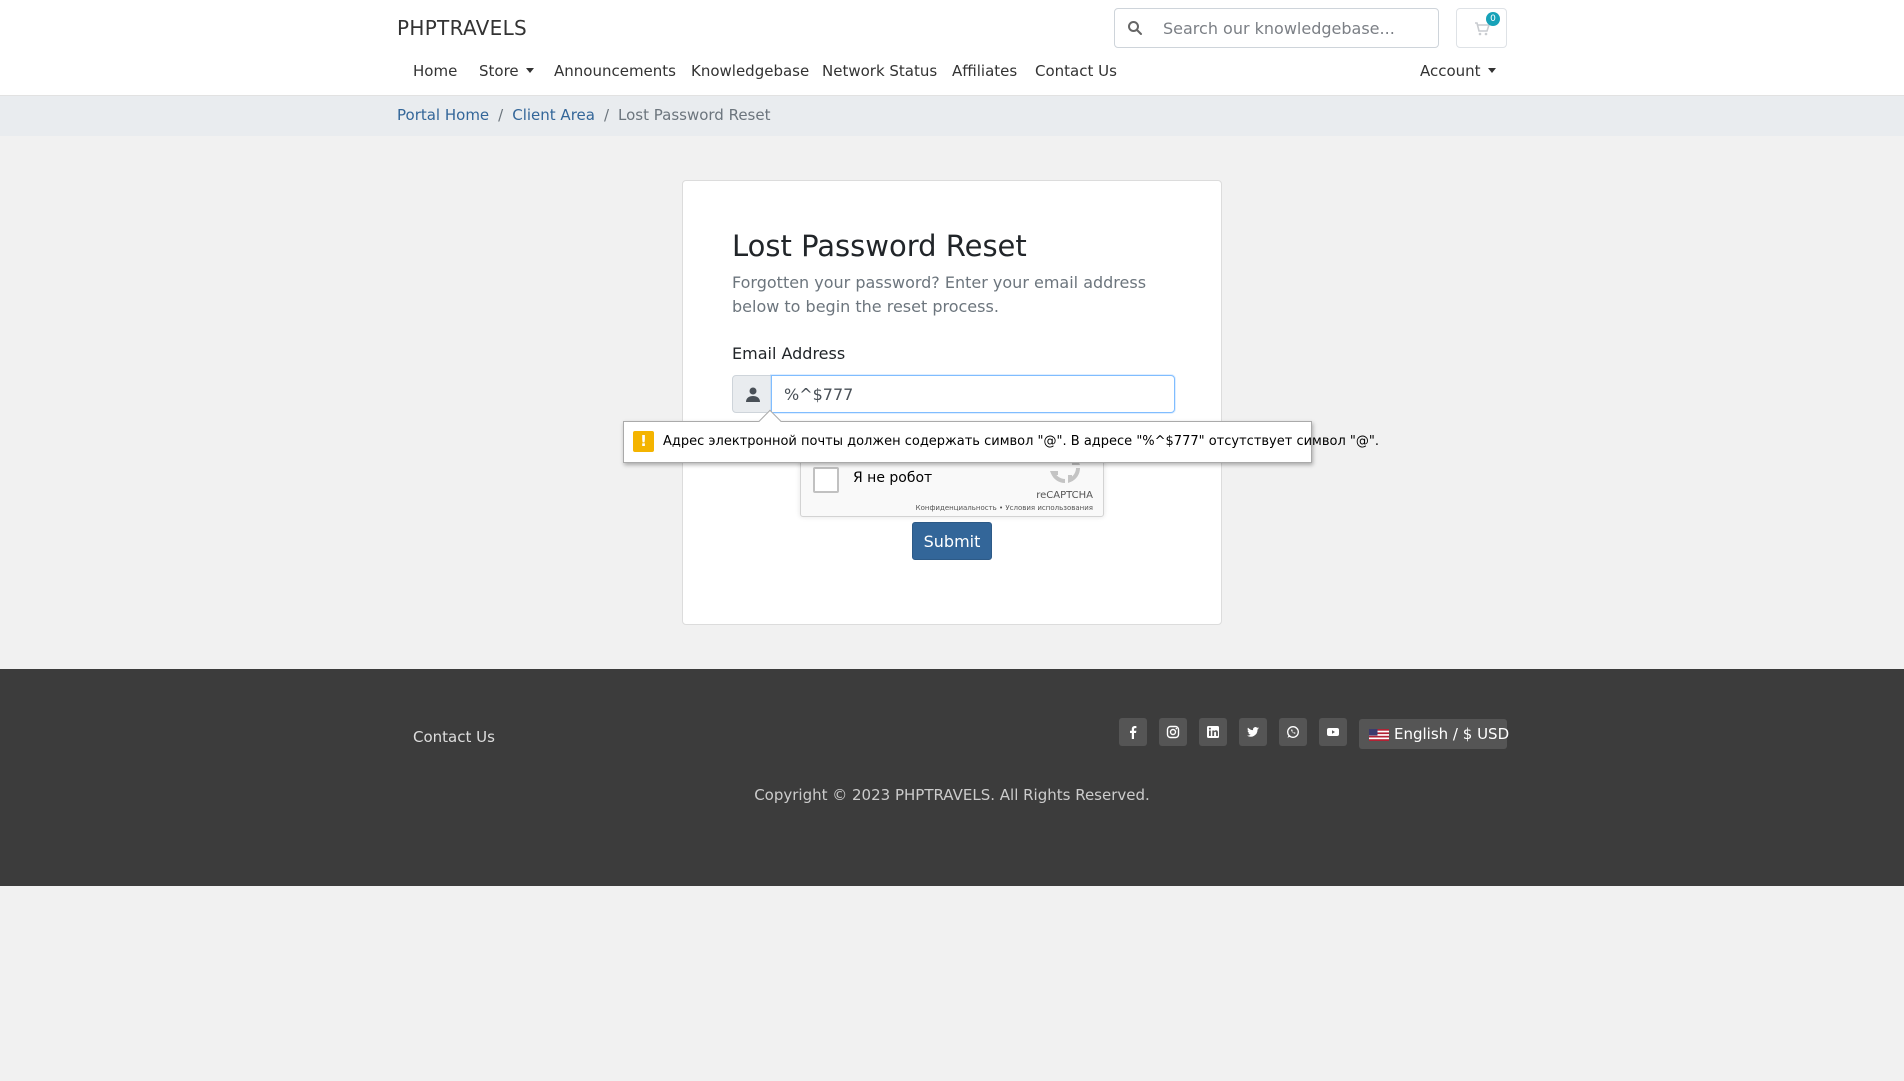  What do you see at coordinates (893, 478) in the screenshot?
I see `recaptcha-label: Я не робот` at bounding box center [893, 478].